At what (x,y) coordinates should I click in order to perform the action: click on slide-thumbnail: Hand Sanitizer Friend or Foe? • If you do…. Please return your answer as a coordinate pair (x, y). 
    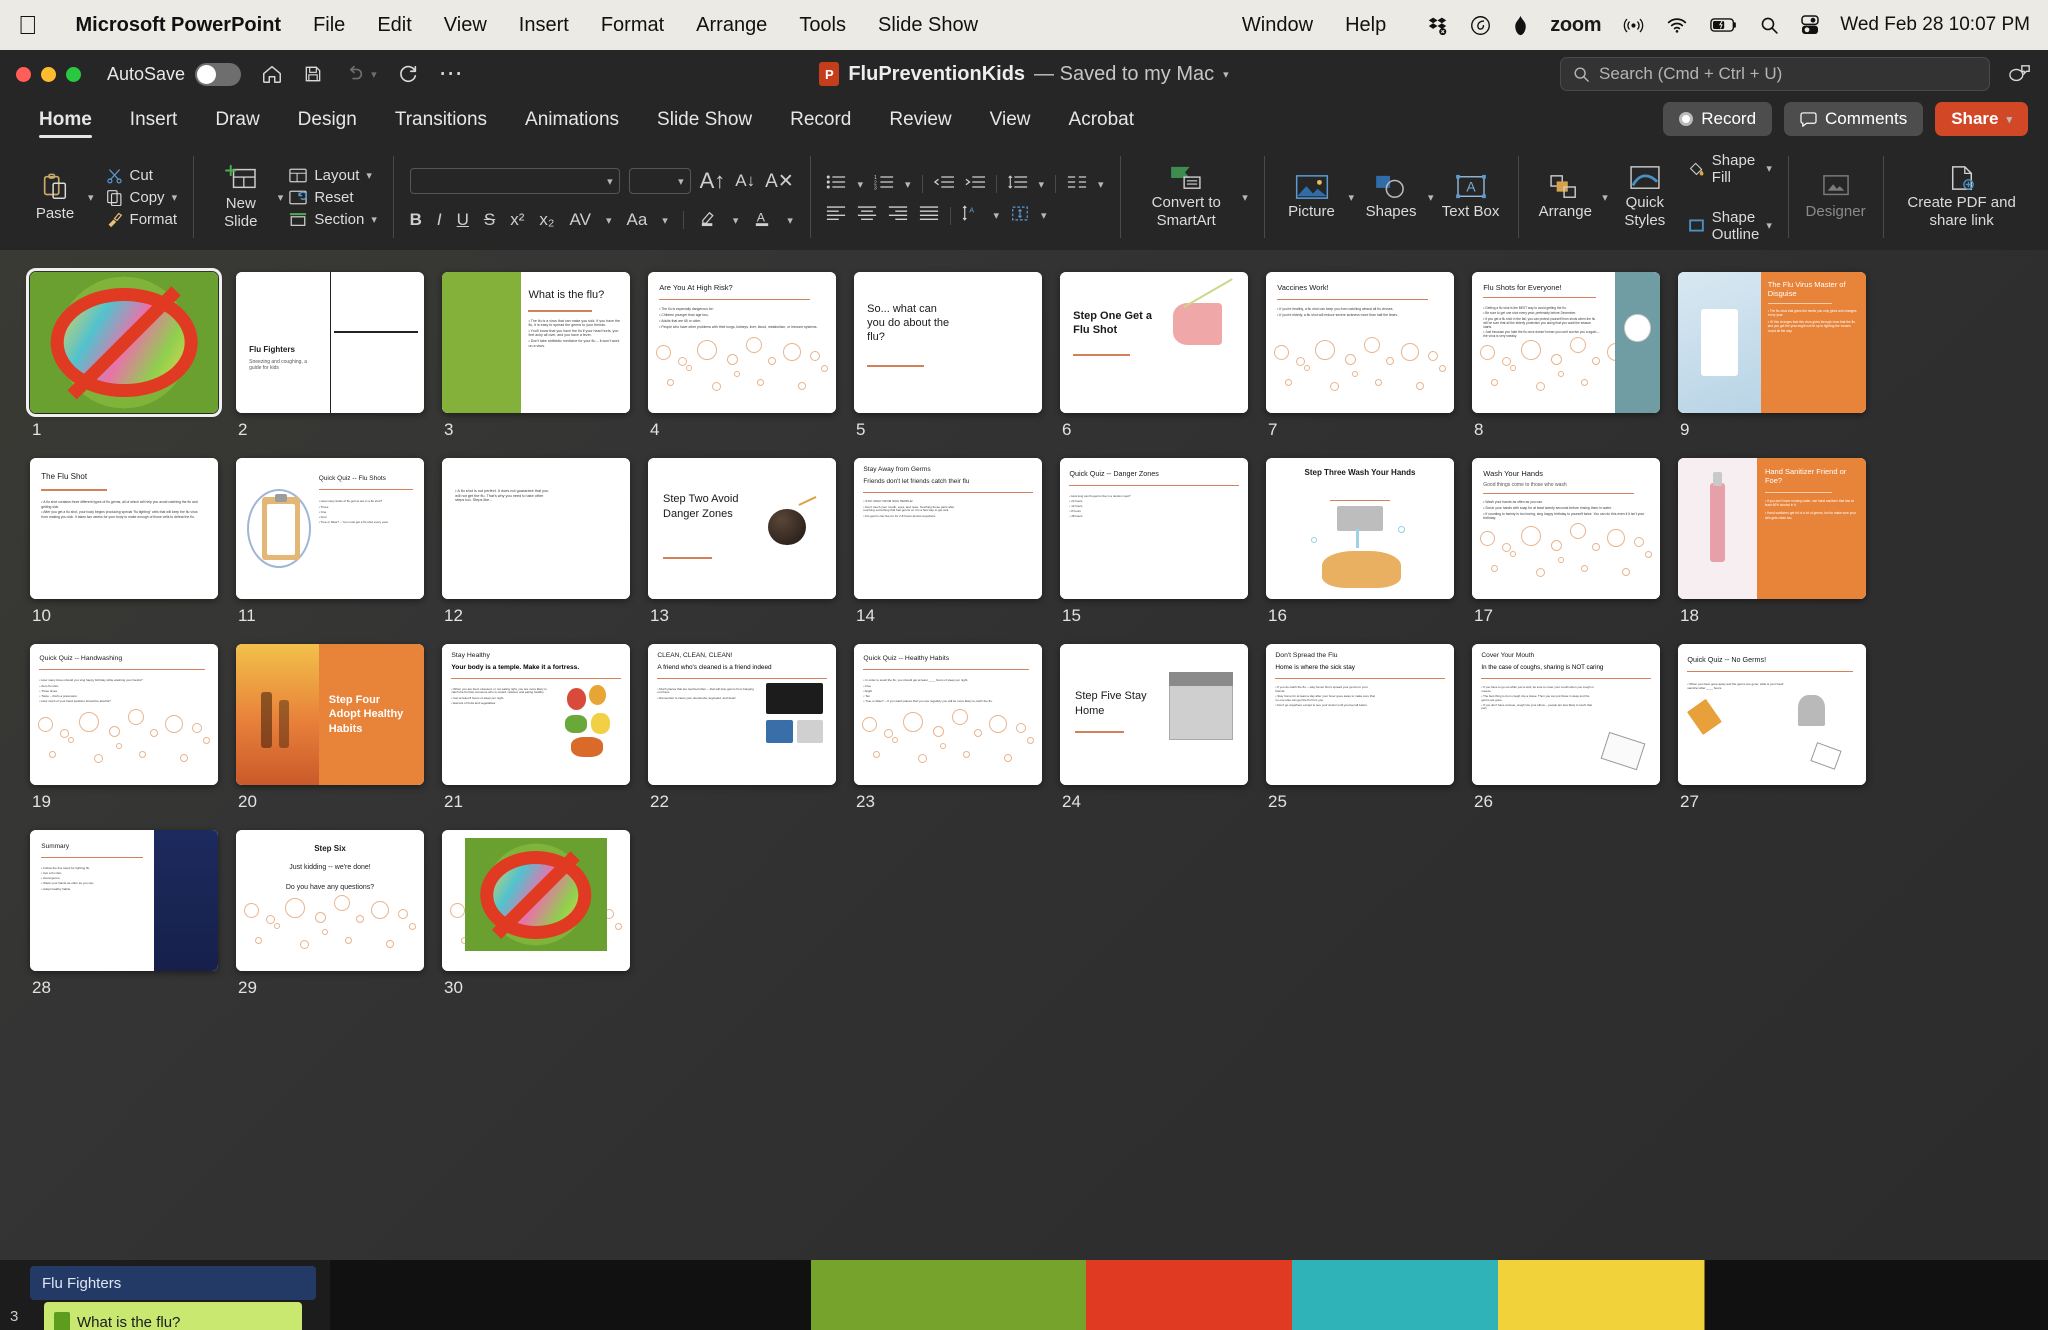
    Looking at the image, I should click on (1772, 528).